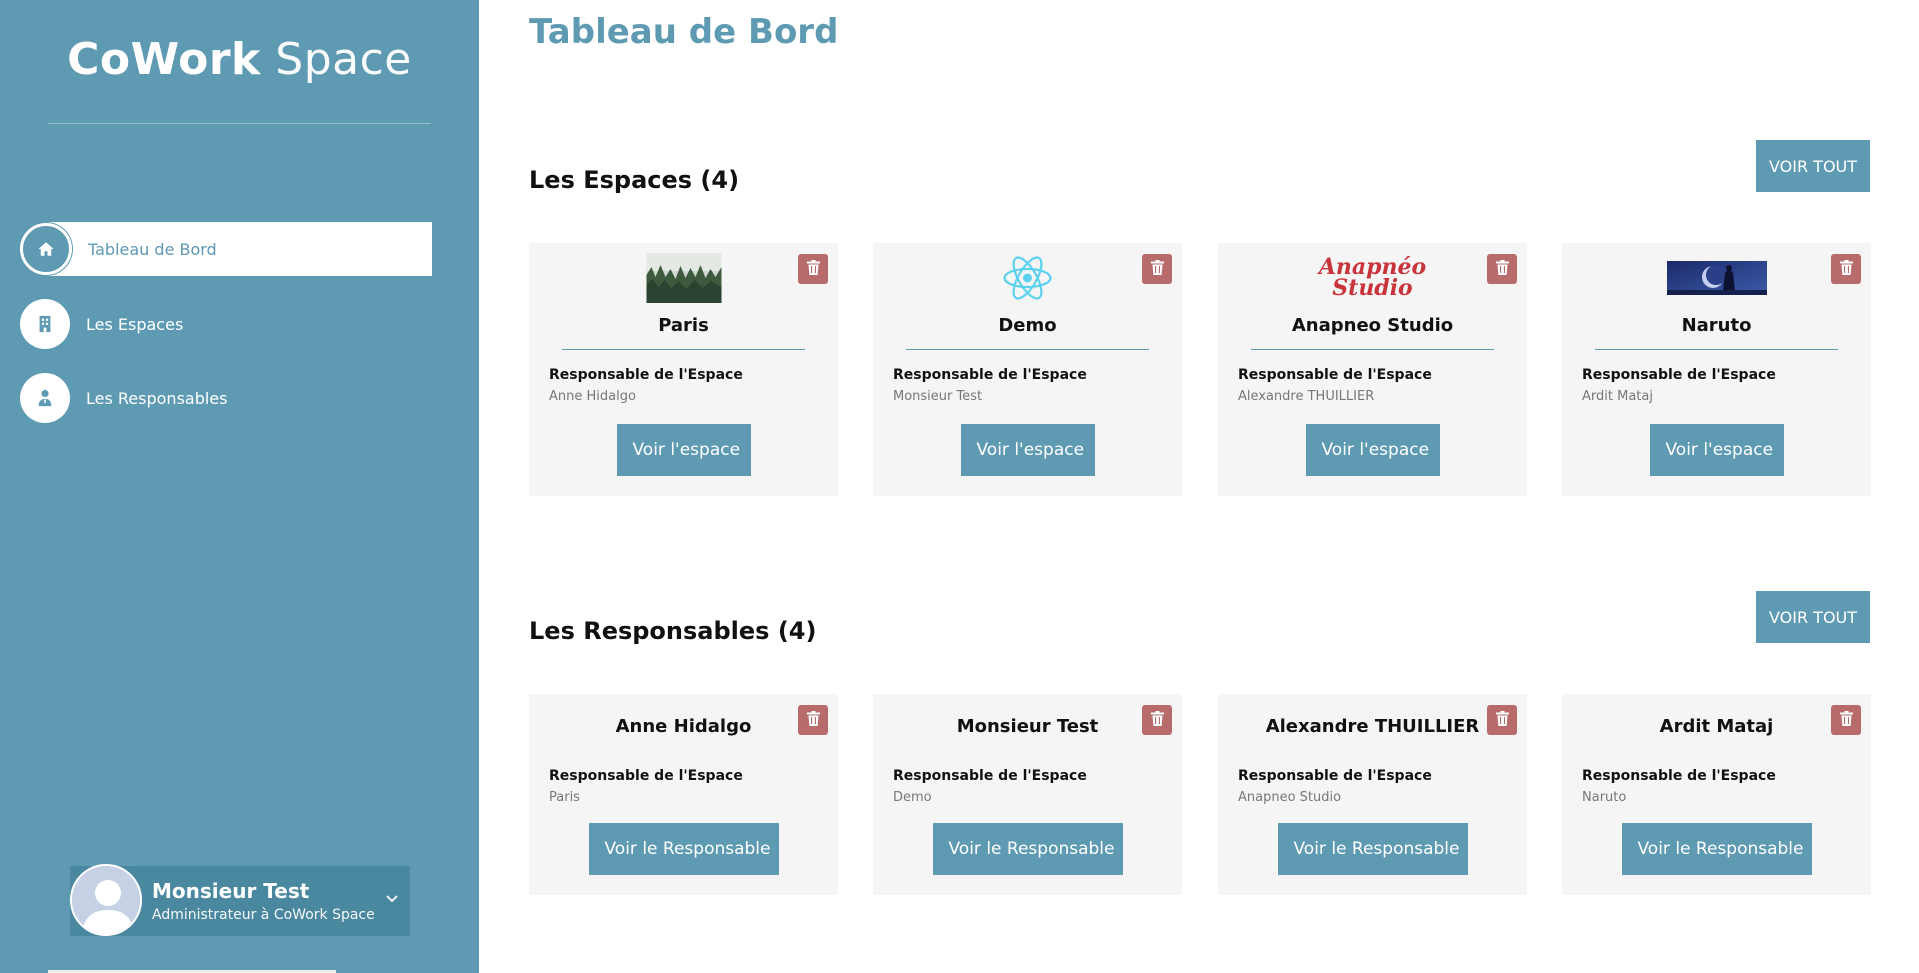 The width and height of the screenshot is (1919, 973). What do you see at coordinates (135, 324) in the screenshot?
I see `sidebar-item-label: Les Espaces` at bounding box center [135, 324].